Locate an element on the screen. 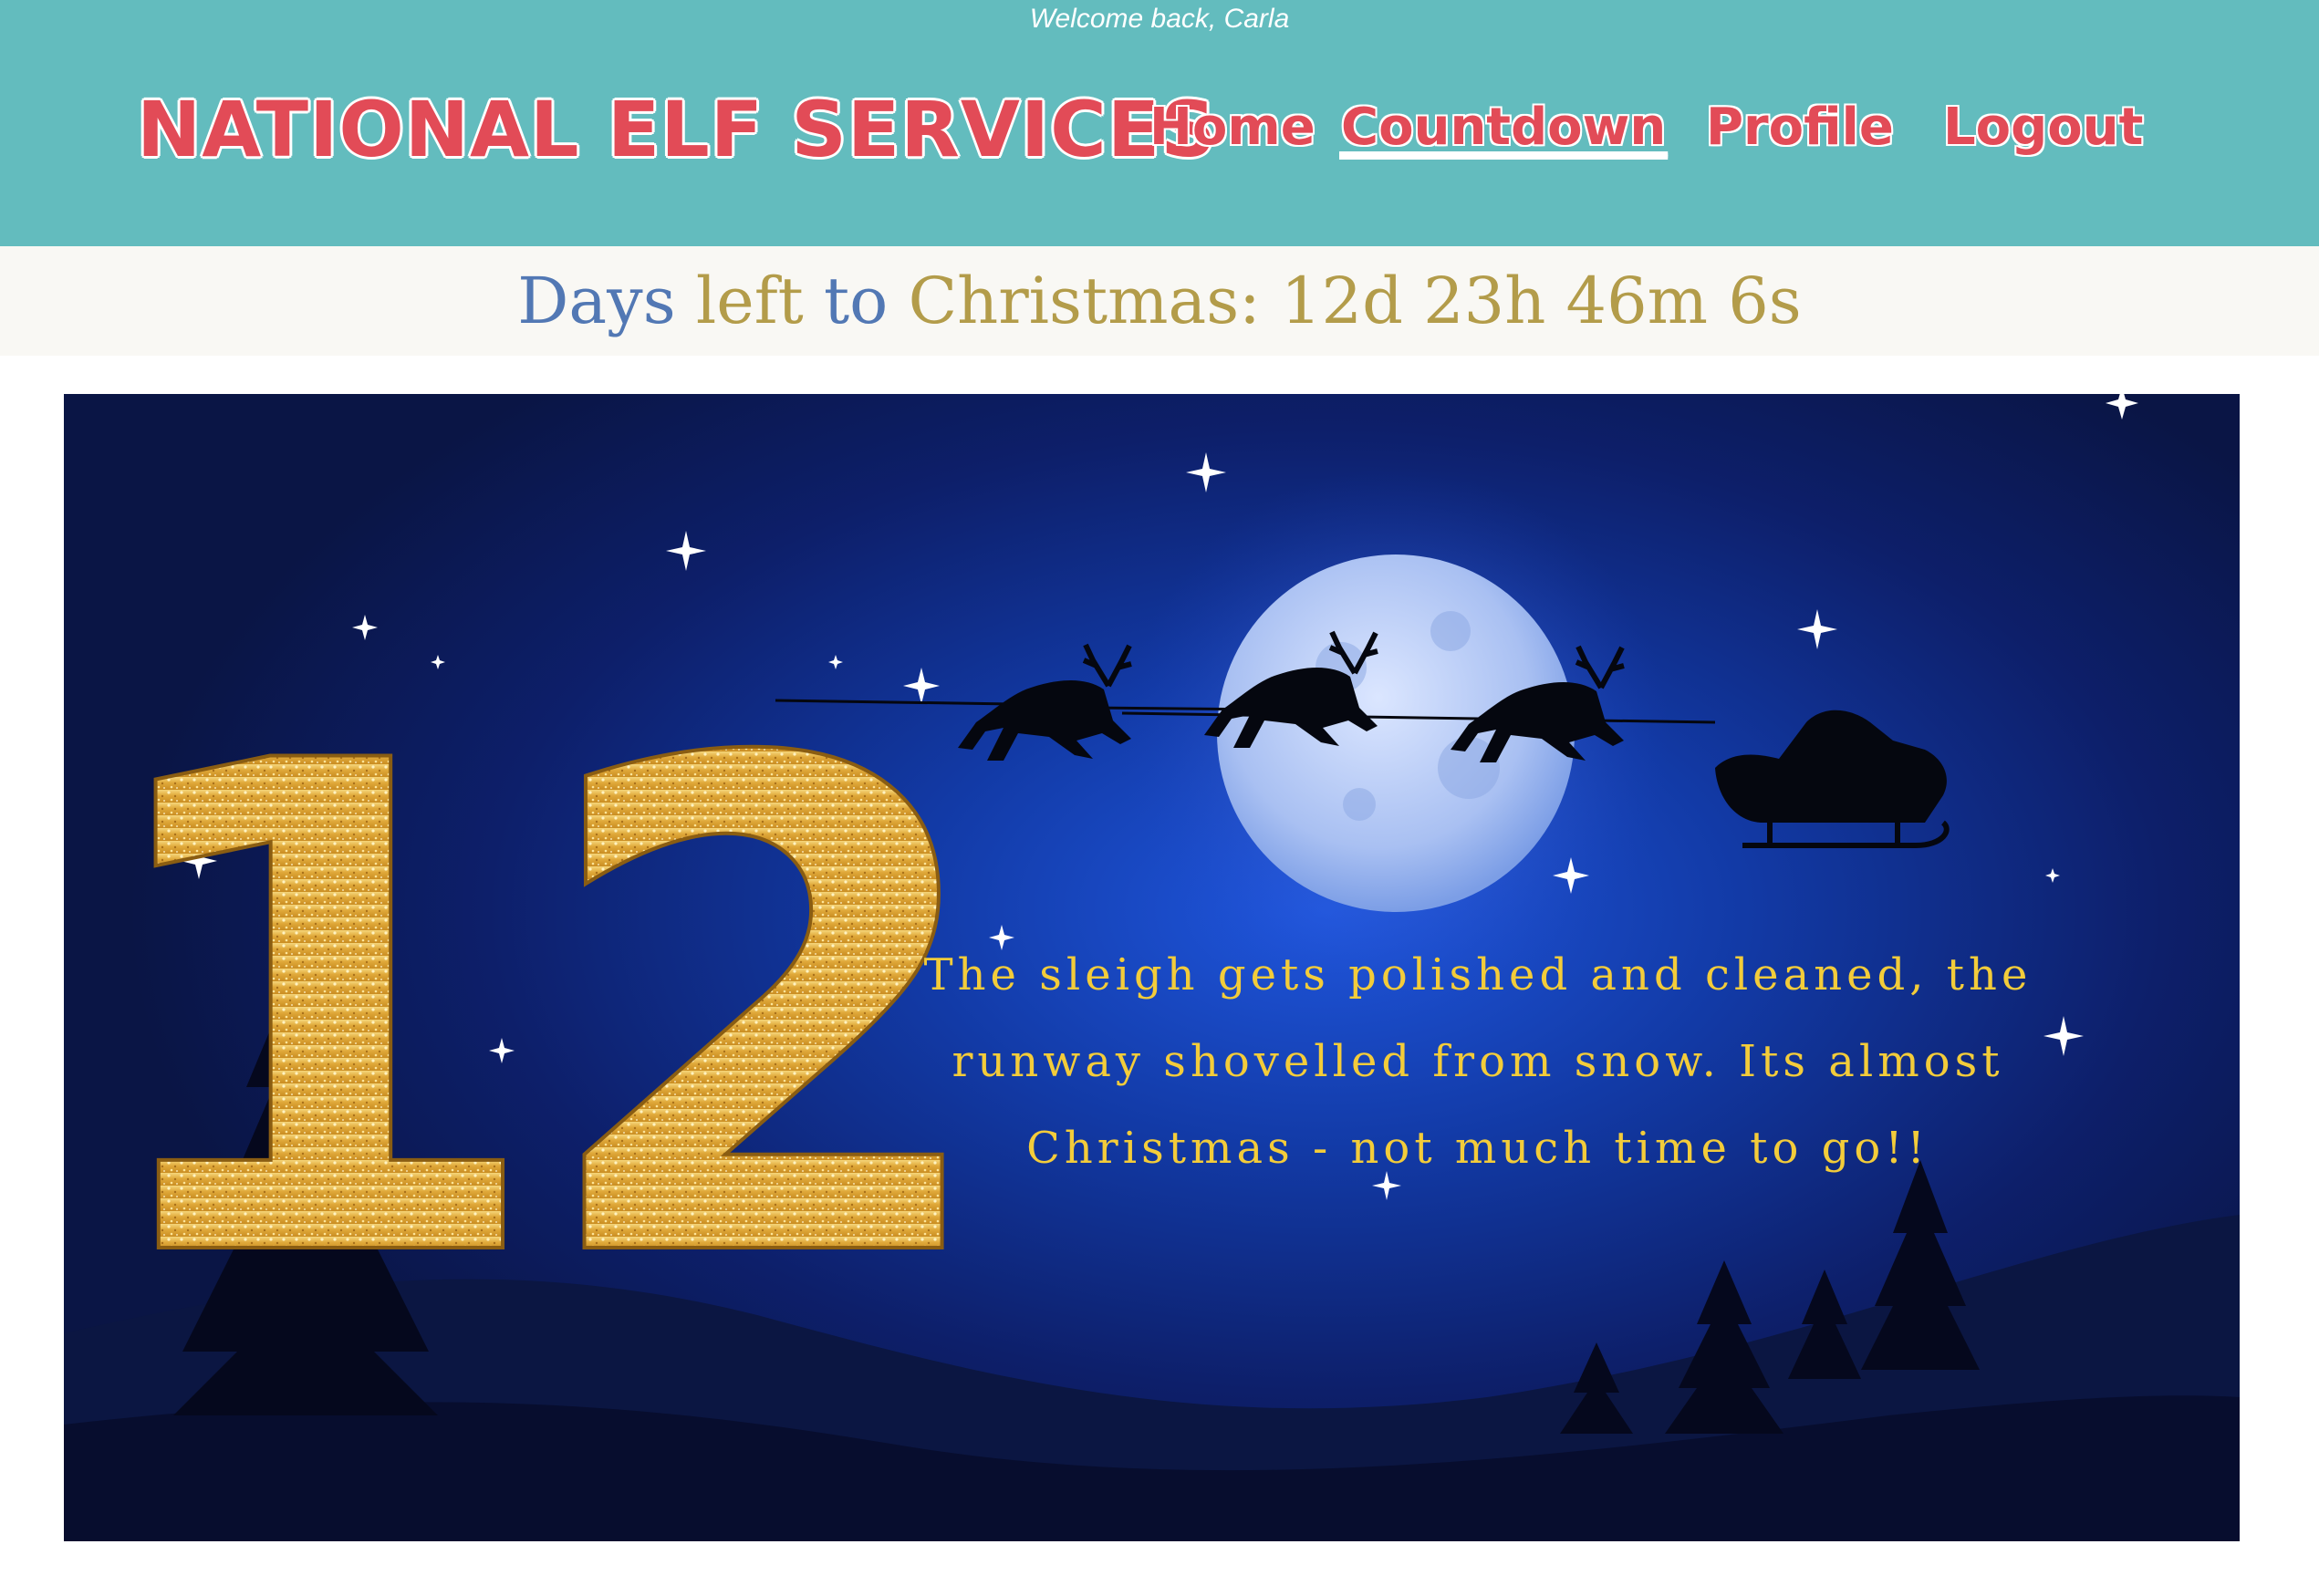 Image resolution: width=2319 pixels, height=1596 pixels. nav-home-link: Home is located at coordinates (1232, 127).